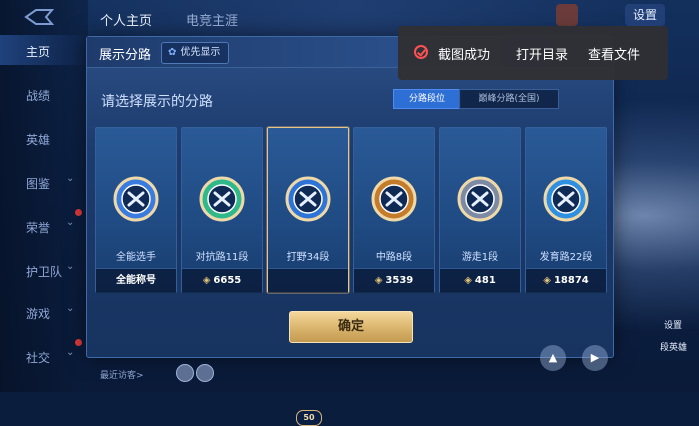 This screenshot has height=426, width=699. I want to click on route-card-name: 对抗路11段, so click(222, 257).